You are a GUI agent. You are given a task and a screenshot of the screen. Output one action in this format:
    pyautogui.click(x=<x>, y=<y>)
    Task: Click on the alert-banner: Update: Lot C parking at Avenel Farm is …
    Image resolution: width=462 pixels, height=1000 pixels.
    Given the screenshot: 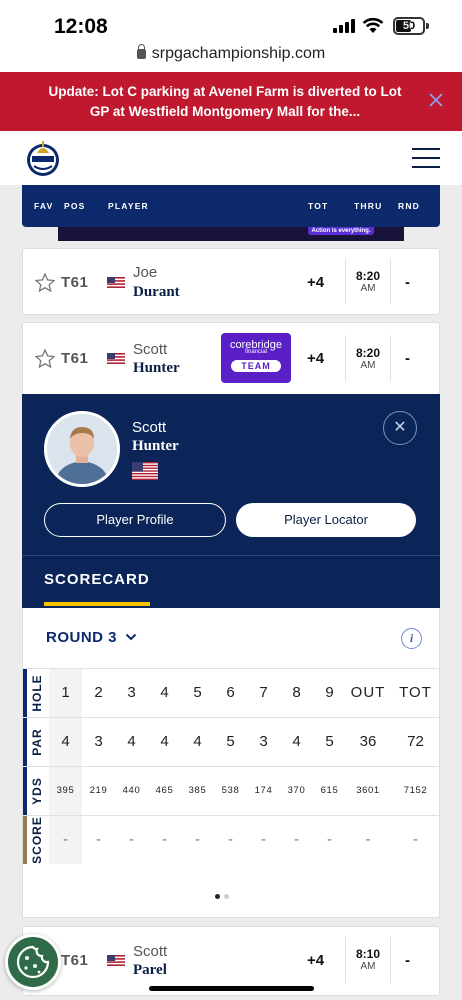 What is the action you would take?
    pyautogui.click(x=231, y=101)
    